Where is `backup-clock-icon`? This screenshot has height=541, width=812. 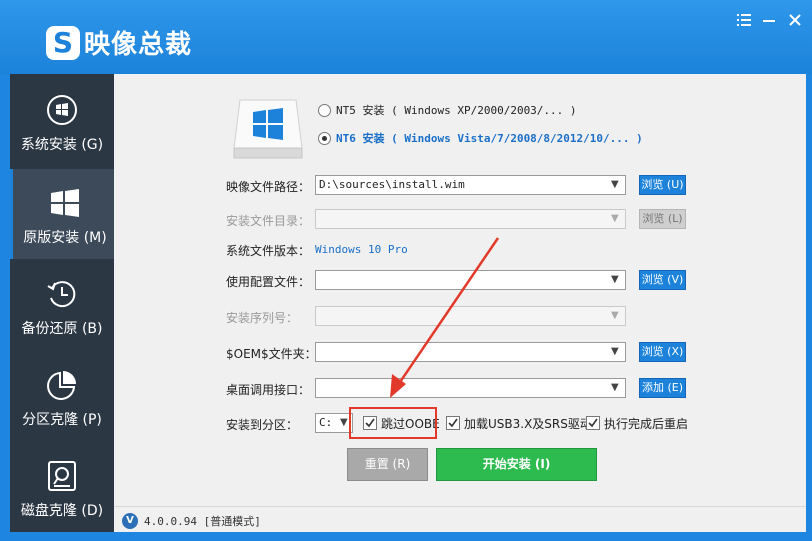
backup-clock-icon is located at coordinates (61, 294).